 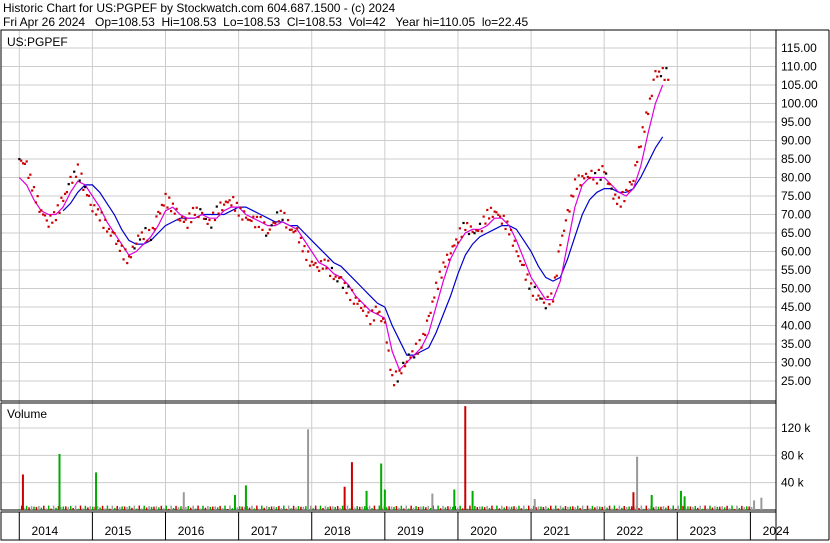 What do you see at coordinates (776, 531) in the screenshot?
I see `year-tick-label: 2024` at bounding box center [776, 531].